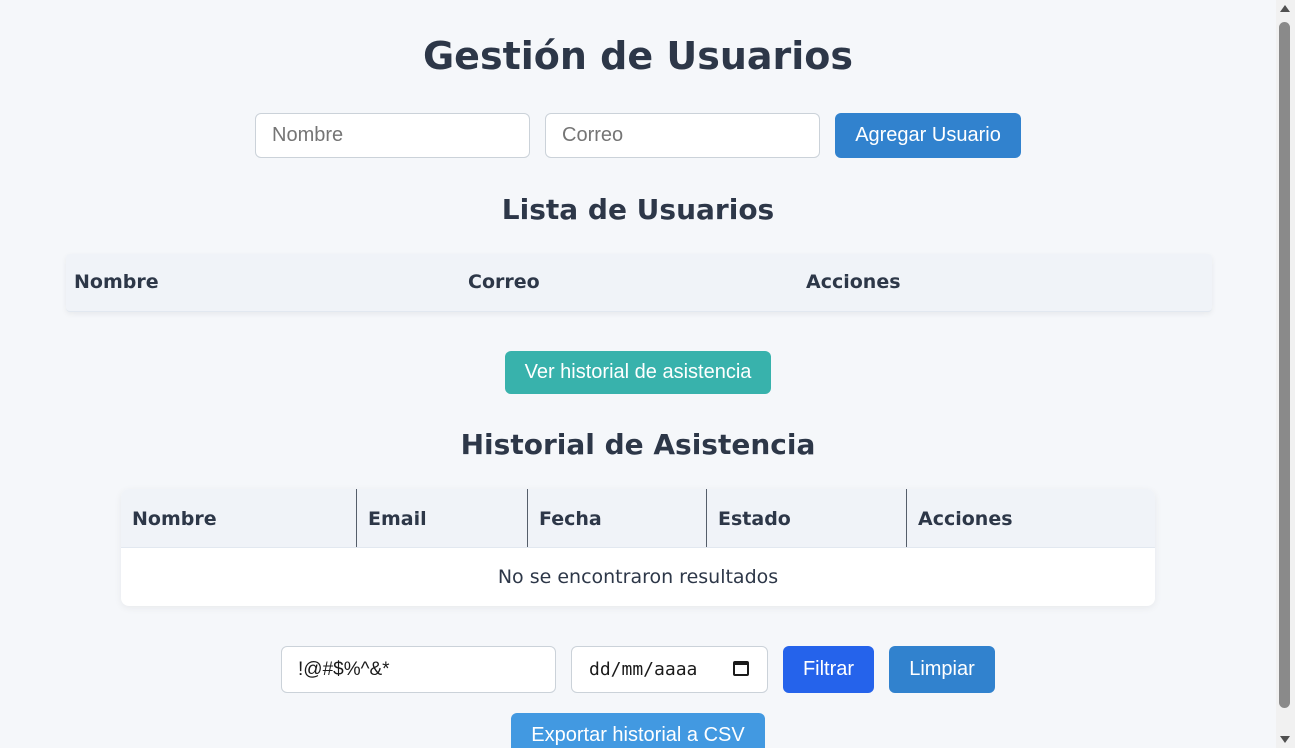  Describe the element at coordinates (1285, 739) in the screenshot. I see `scroll-down-icon` at that location.